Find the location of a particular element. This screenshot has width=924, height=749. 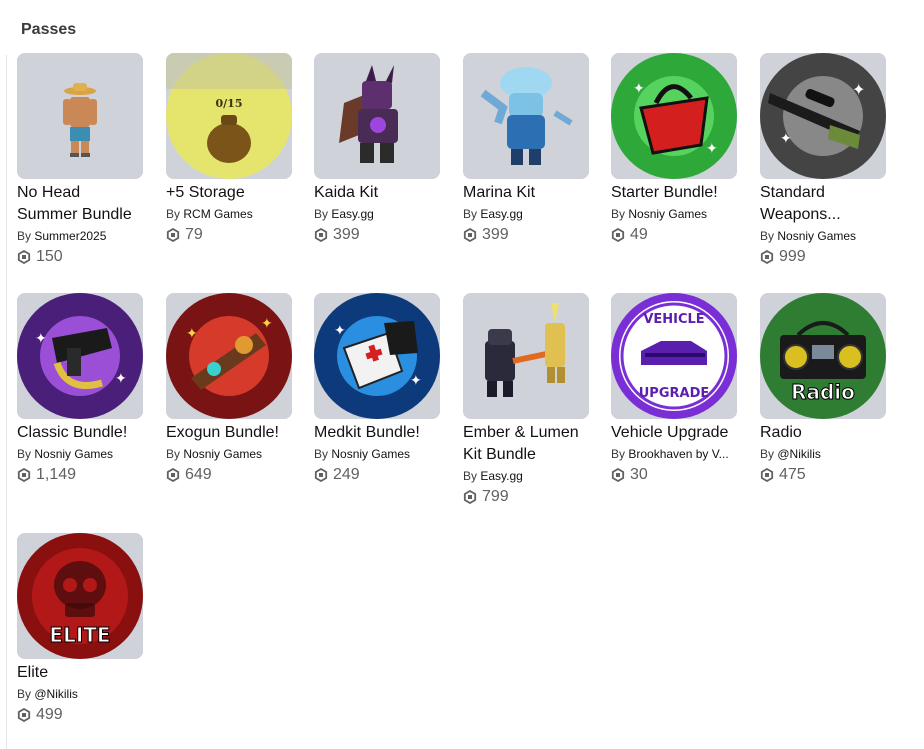

pass-thumbnail: ELITE is located at coordinates (80, 596).